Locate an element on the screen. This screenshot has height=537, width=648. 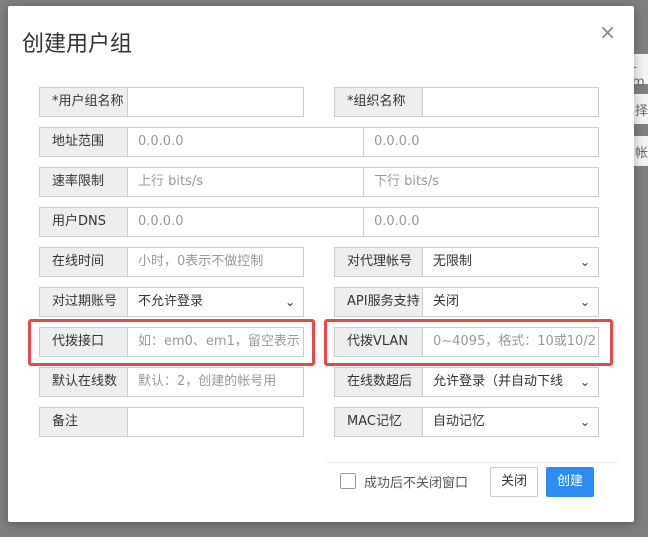
remark-label: 备注 is located at coordinates (83, 422).